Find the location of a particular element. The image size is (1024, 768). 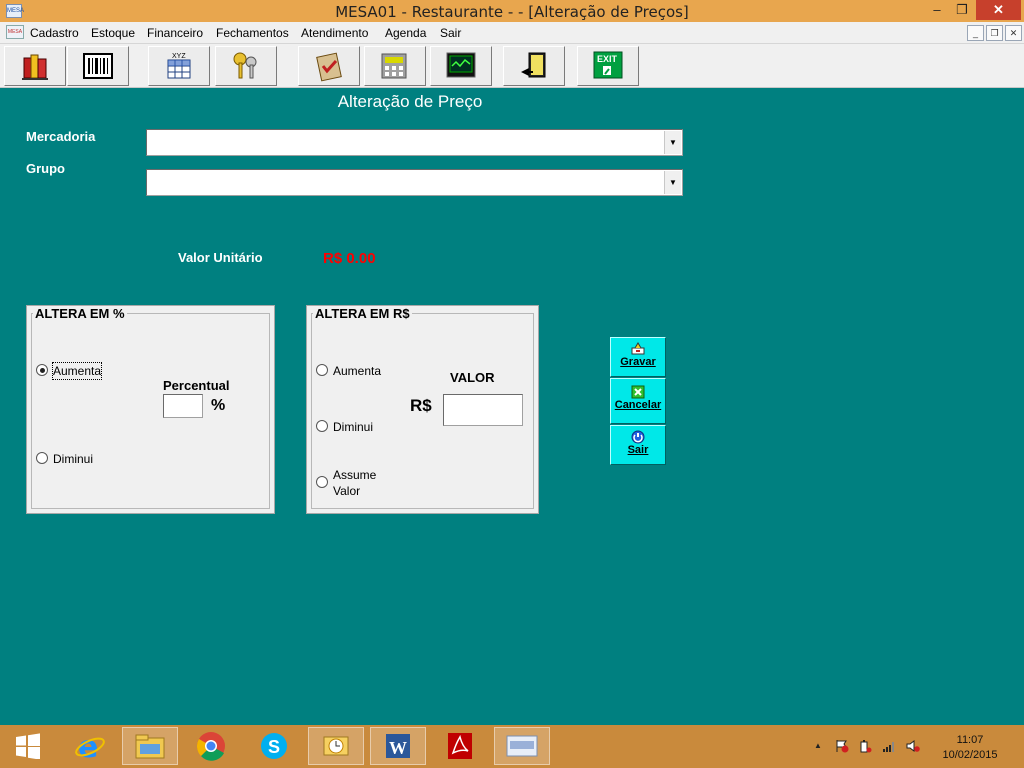

system-clock: 11:07 10/02/2015 is located at coordinates (970, 748).